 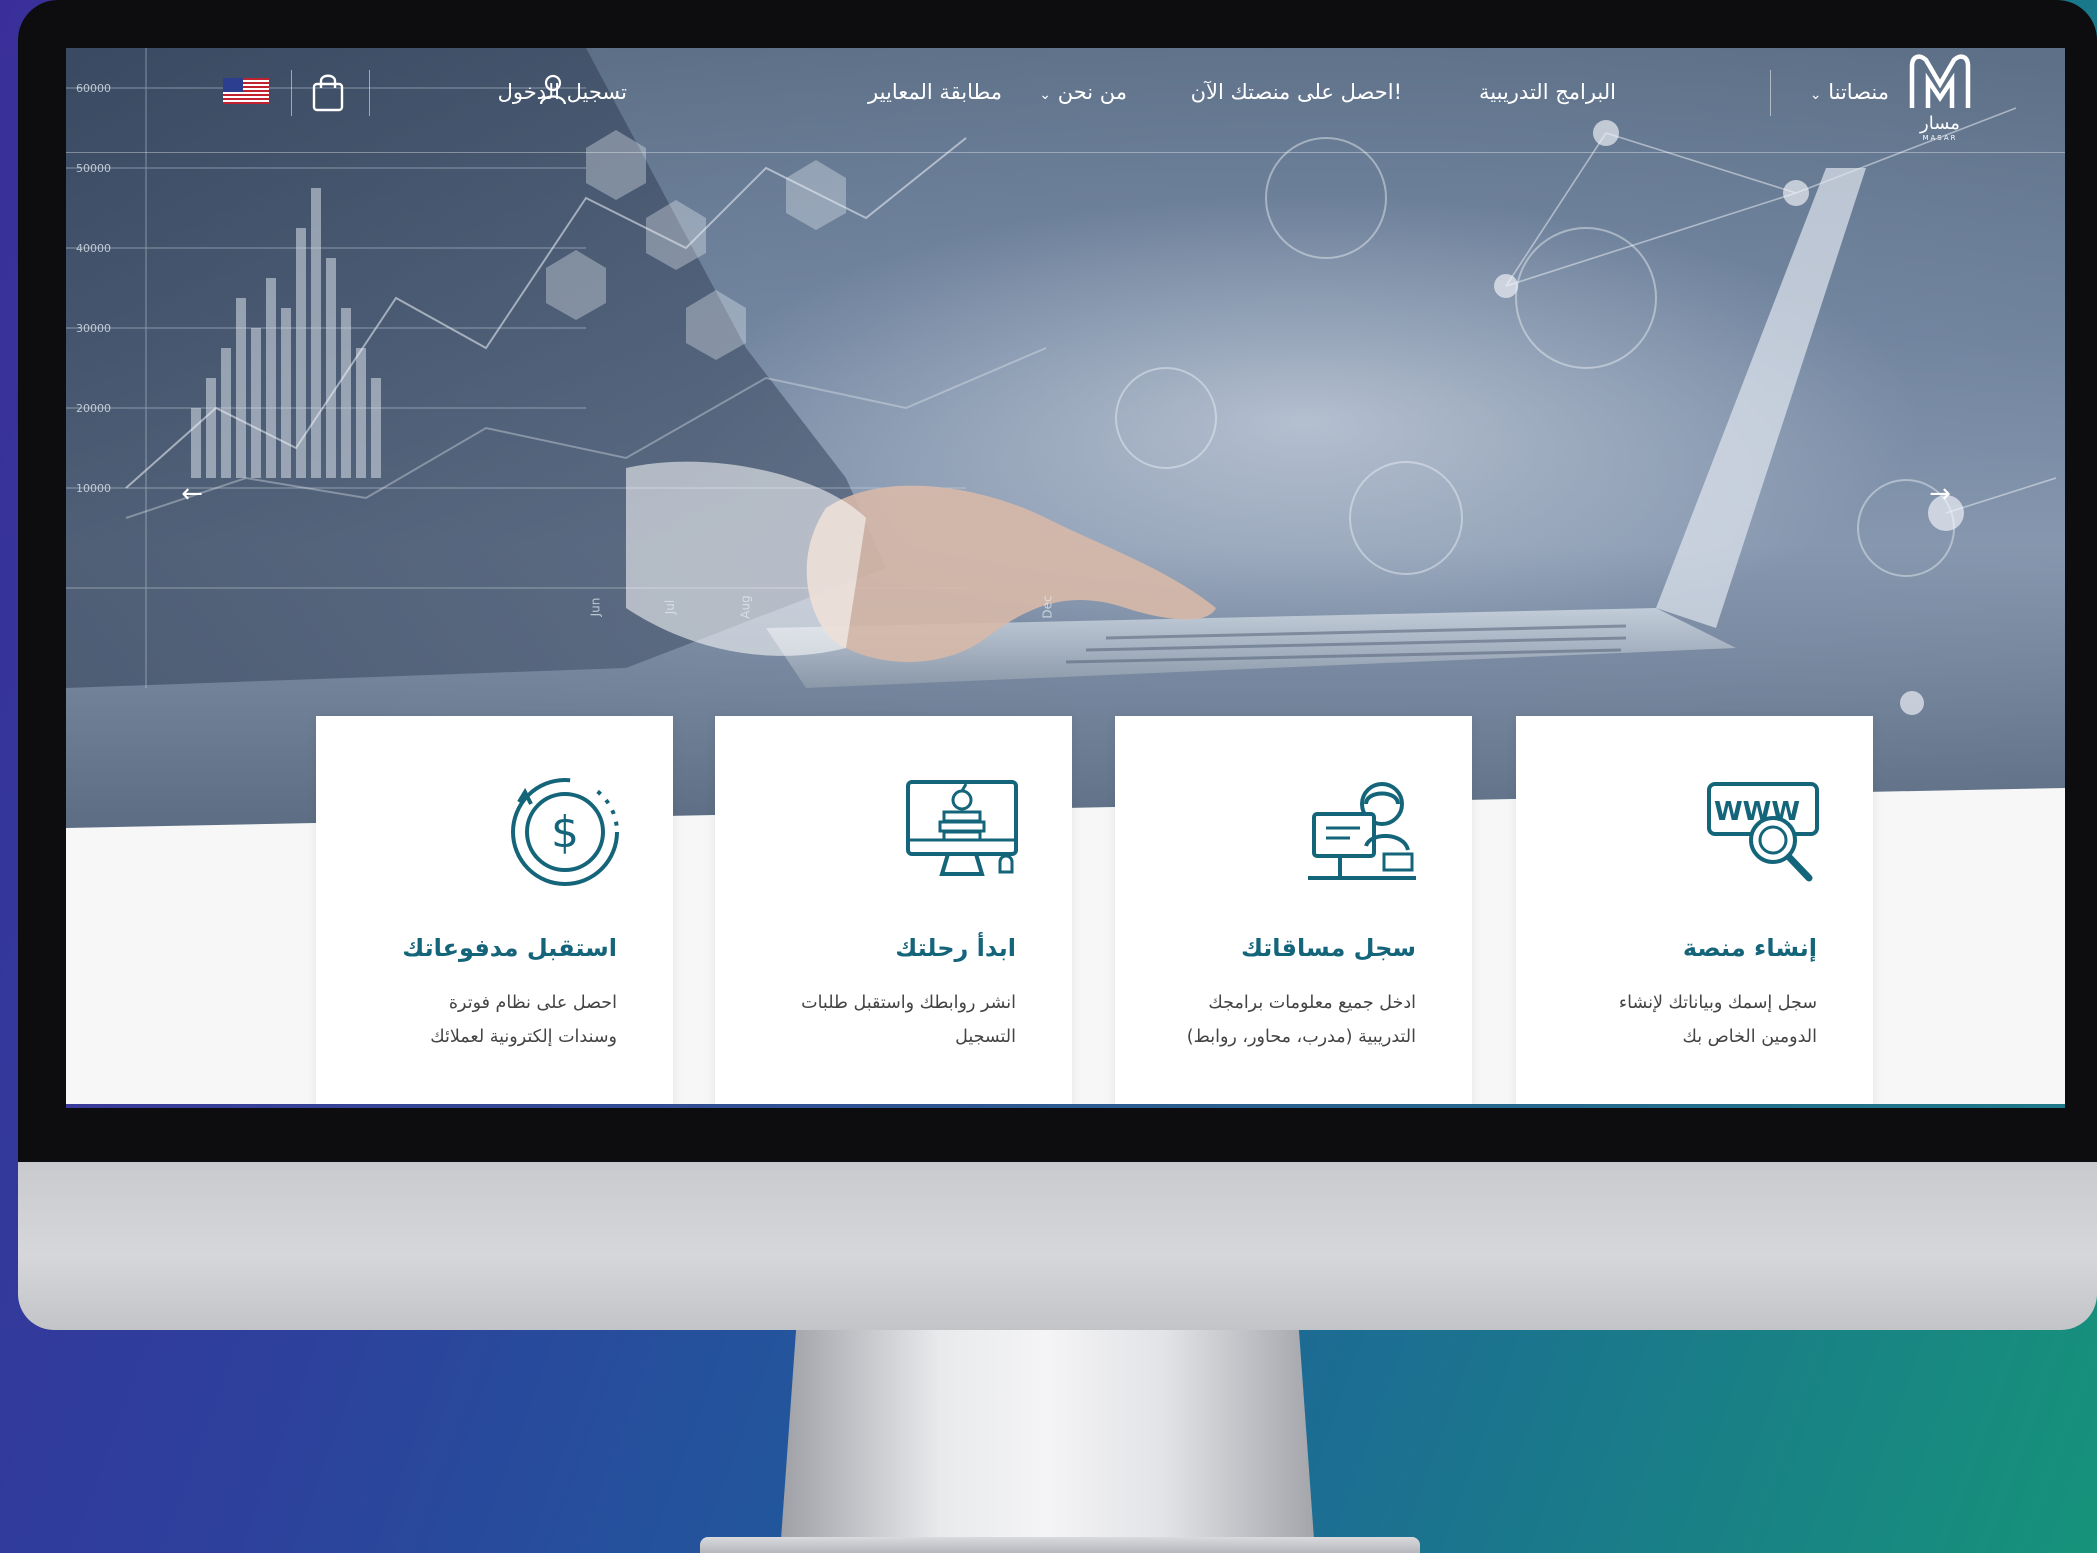 I want to click on card-title: ابدأ رحلتك, so click(x=955, y=948).